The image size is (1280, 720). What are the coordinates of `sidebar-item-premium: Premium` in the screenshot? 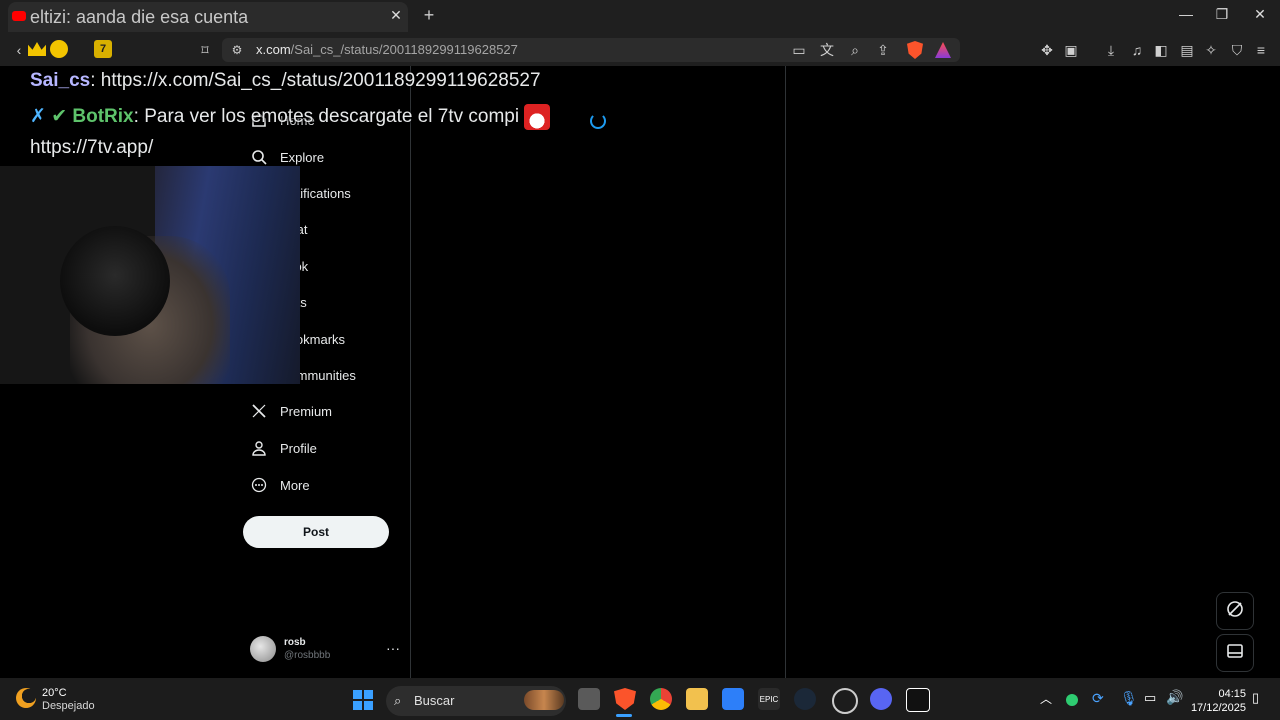 It's located at (291, 411).